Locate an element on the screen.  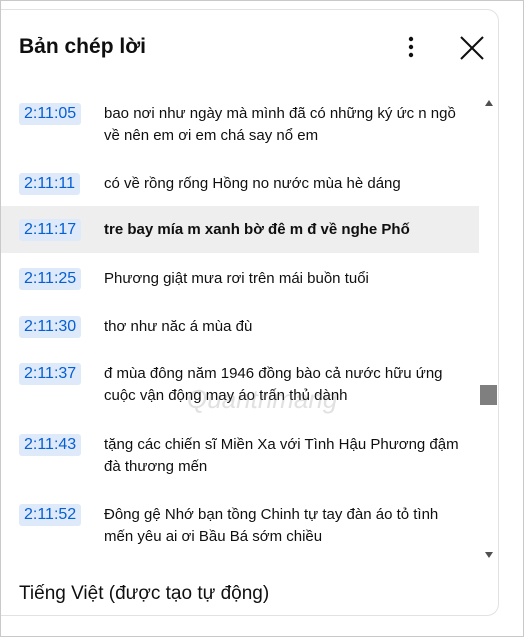
scroll-up-arrow is located at coordinates (489, 100).